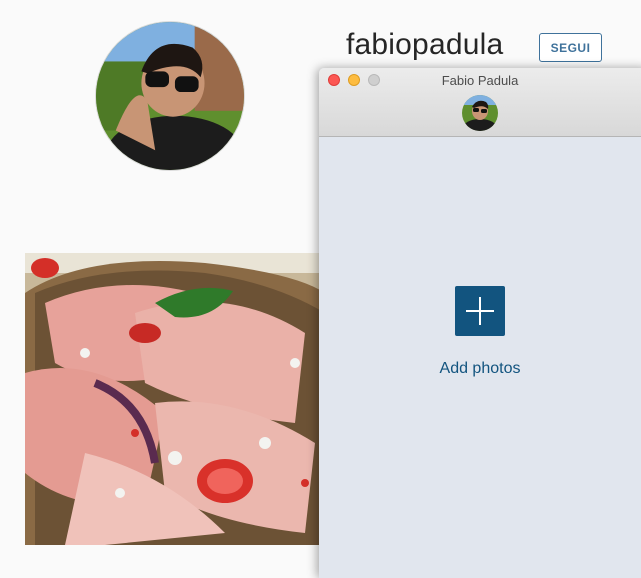  I want to click on profile-photo-small, so click(480, 113).